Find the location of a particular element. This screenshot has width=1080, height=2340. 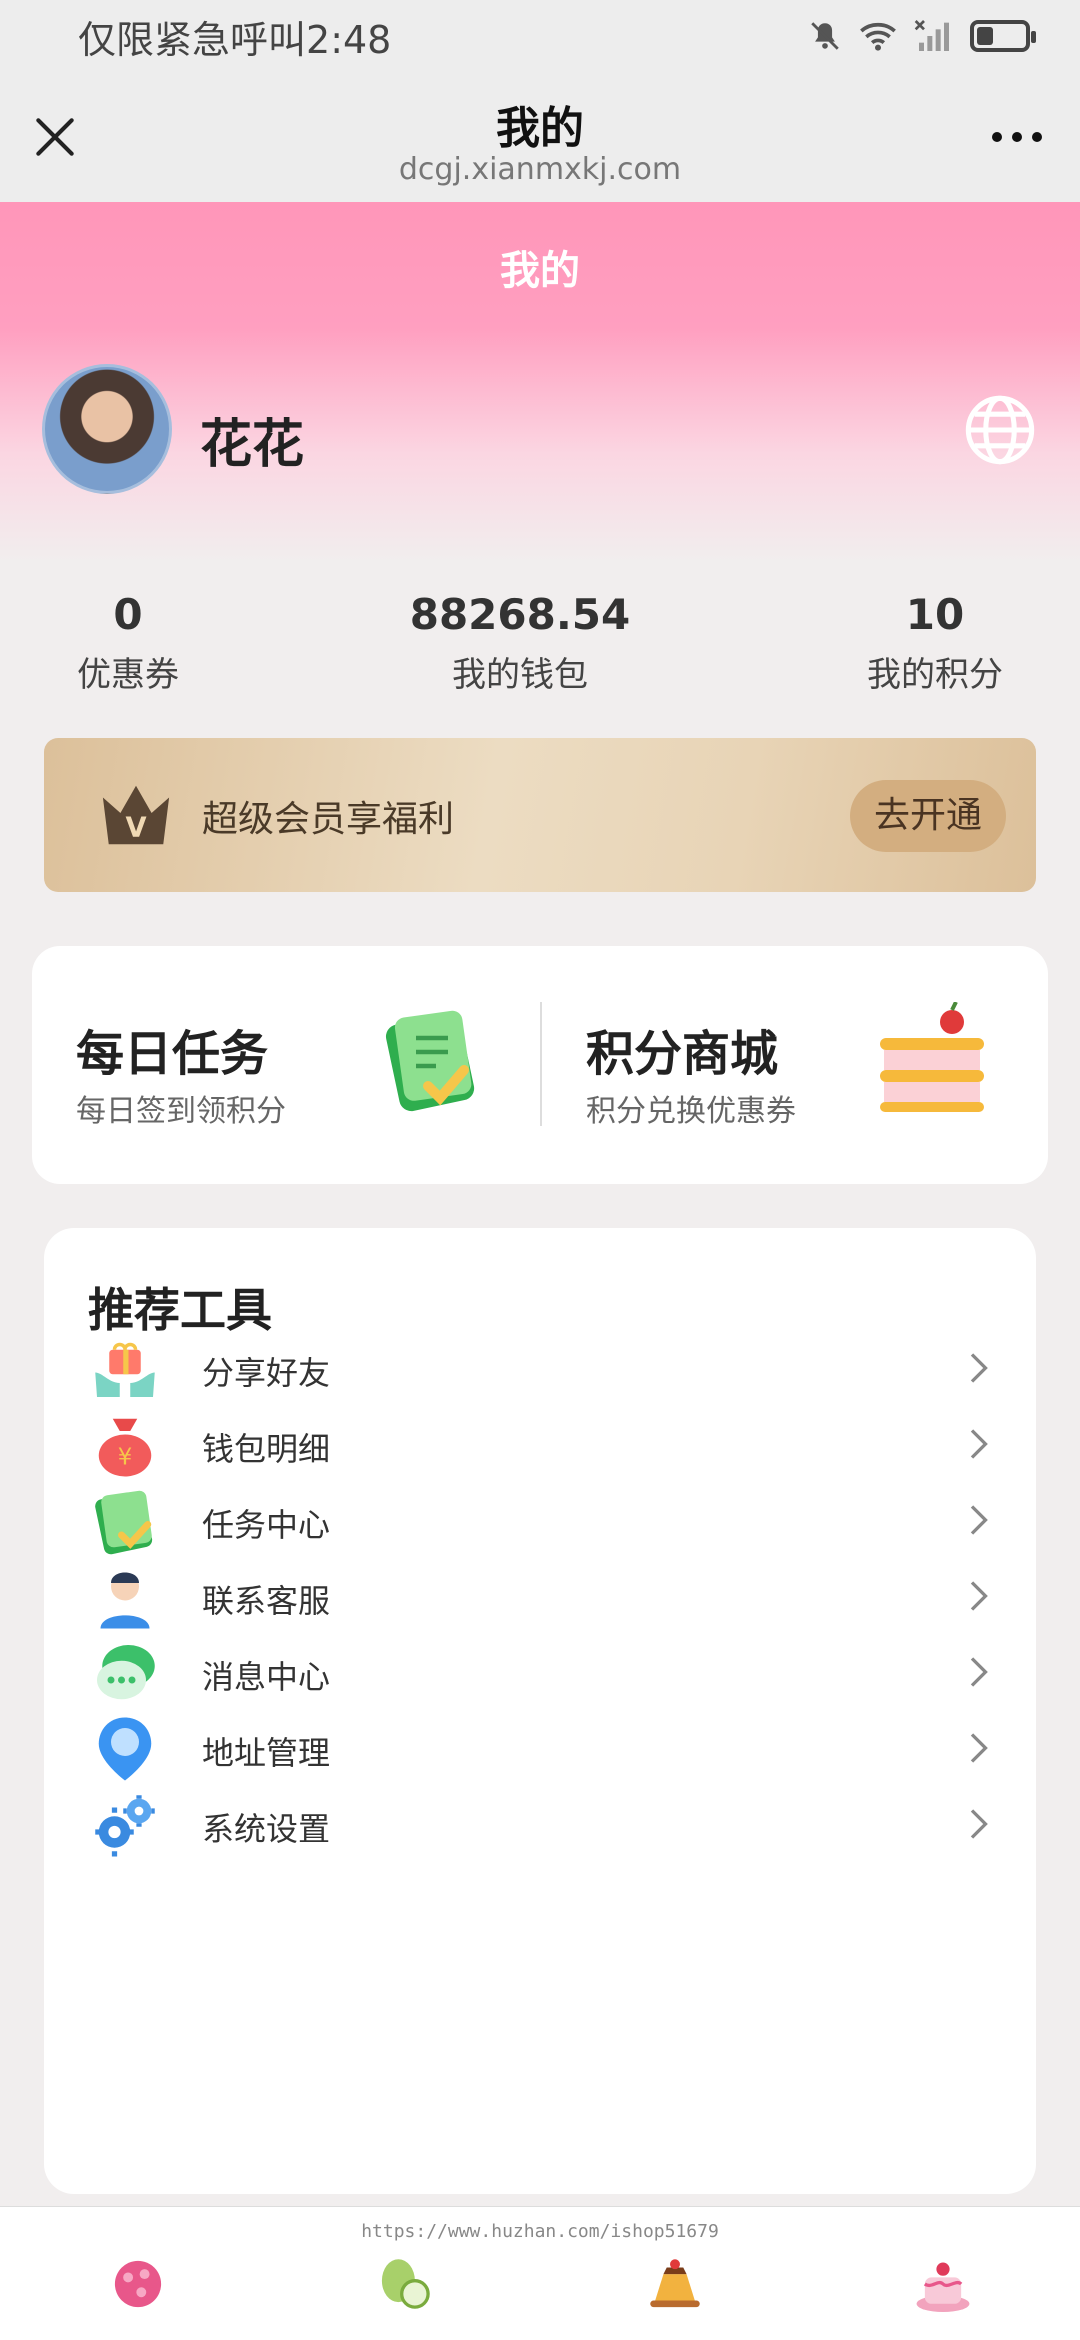

vip-letter: V is located at coordinates (135, 827).